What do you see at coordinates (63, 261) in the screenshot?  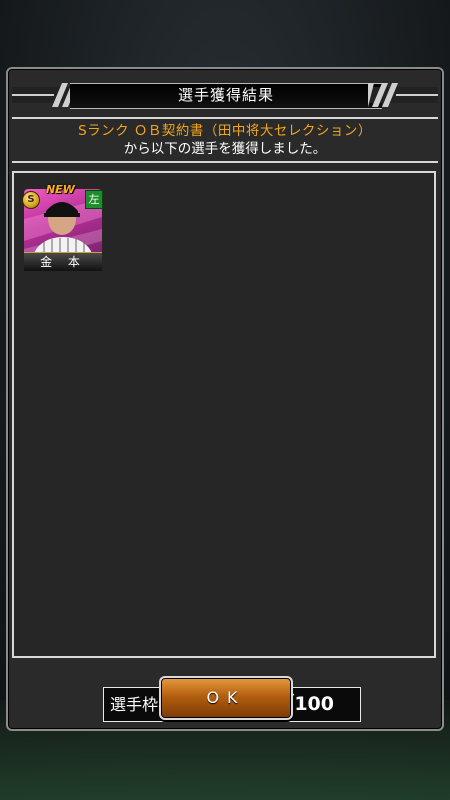 I see `player-name: 金 本` at bounding box center [63, 261].